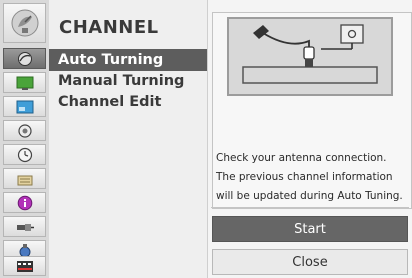  I want to click on input-plug-icon, so click(25, 227).